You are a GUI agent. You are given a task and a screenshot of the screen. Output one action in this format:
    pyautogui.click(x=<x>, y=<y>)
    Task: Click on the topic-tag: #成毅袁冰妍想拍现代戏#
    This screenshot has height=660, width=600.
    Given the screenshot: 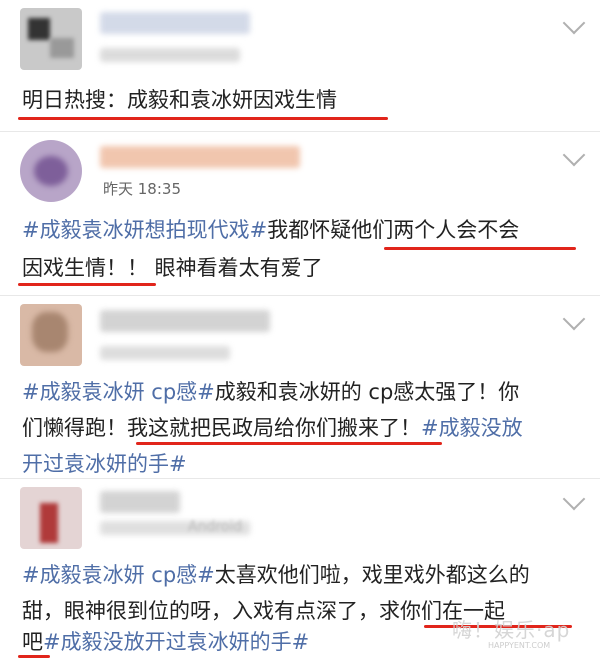 What is the action you would take?
    pyautogui.click(x=144, y=230)
    